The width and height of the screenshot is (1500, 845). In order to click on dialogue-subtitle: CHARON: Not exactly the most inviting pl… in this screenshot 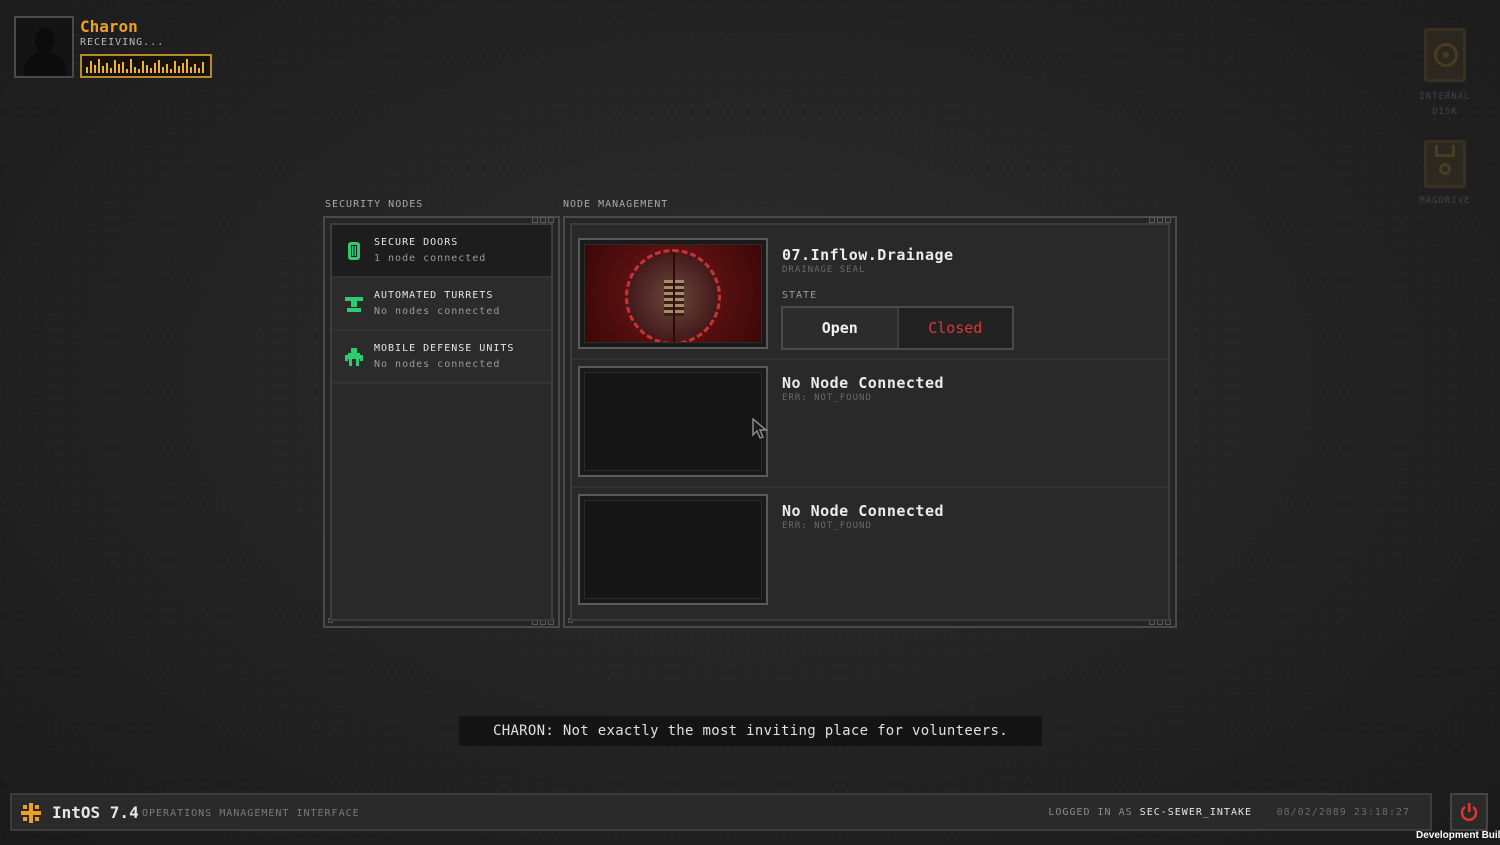, I will do `click(750, 731)`.